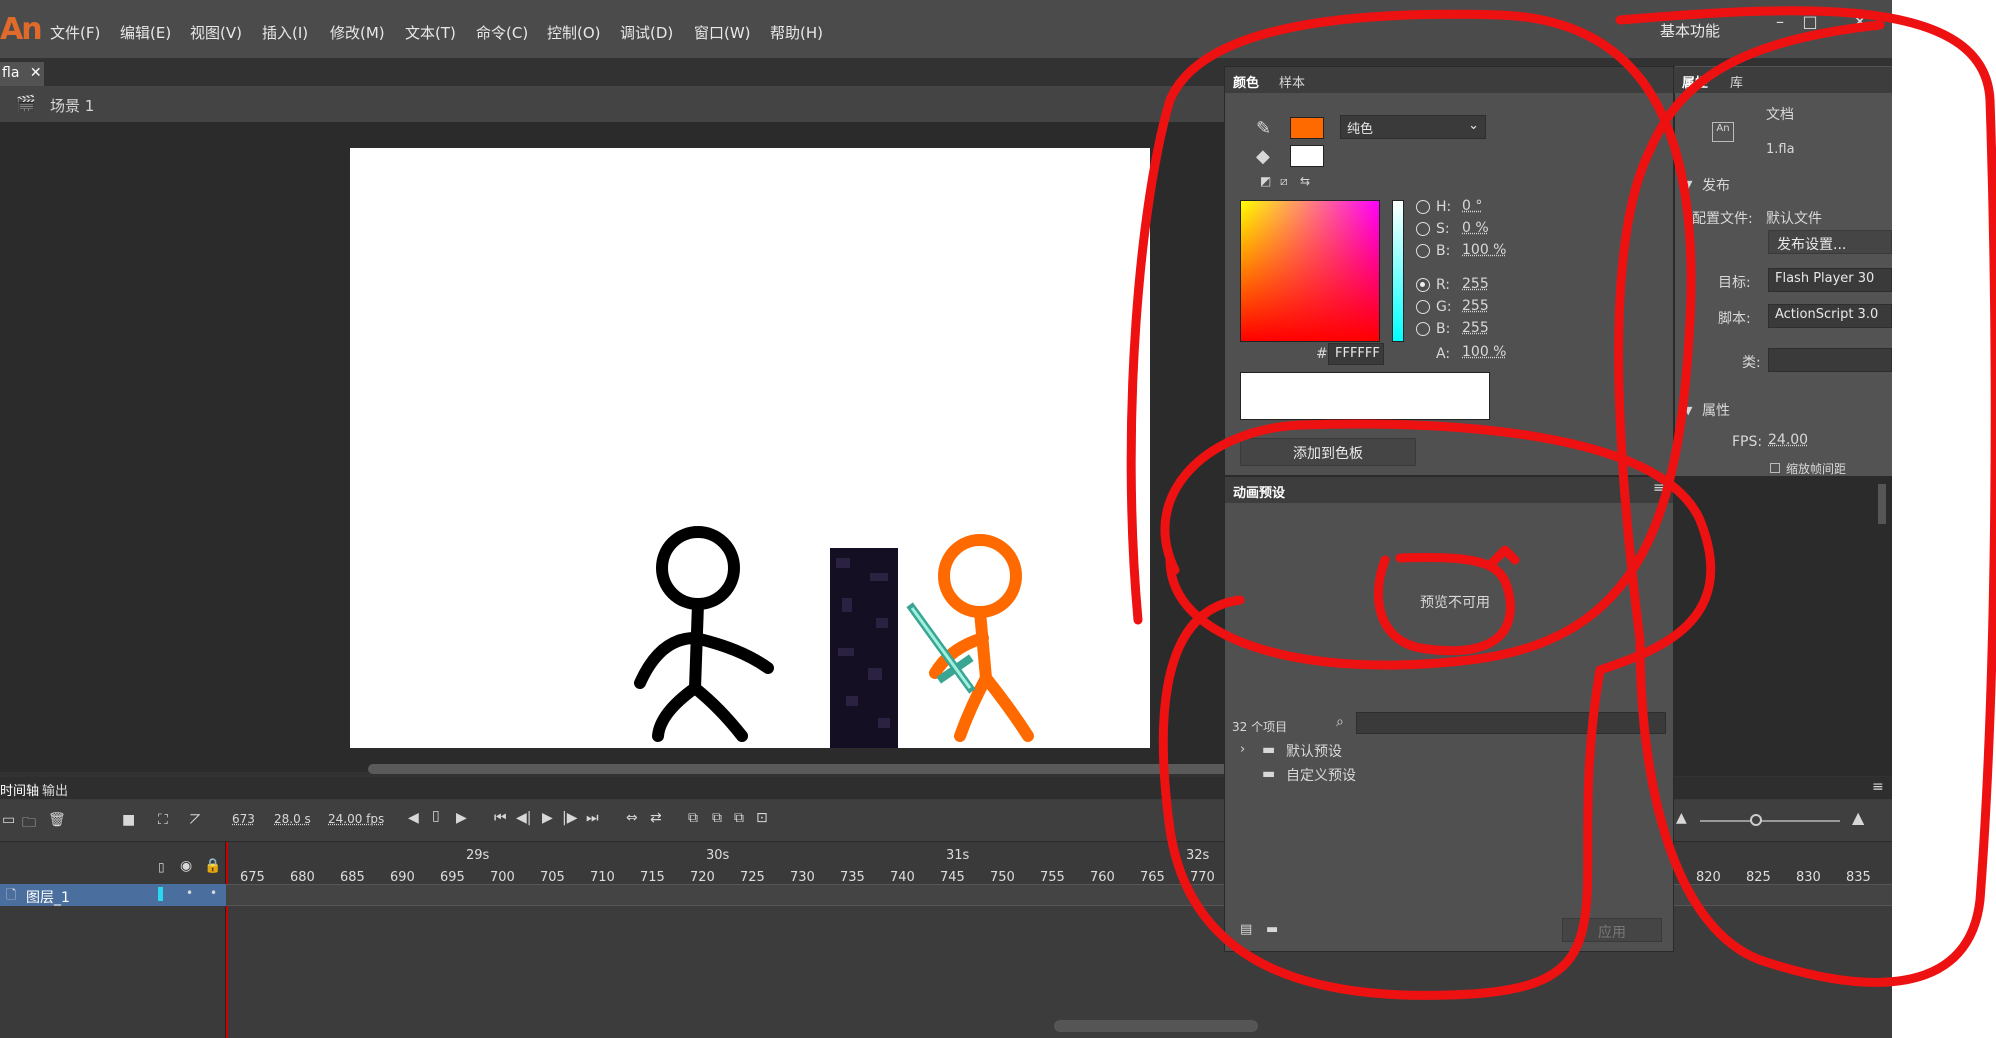 The width and height of the screenshot is (1996, 1038). I want to click on publish-section-title: 发布, so click(1716, 185).